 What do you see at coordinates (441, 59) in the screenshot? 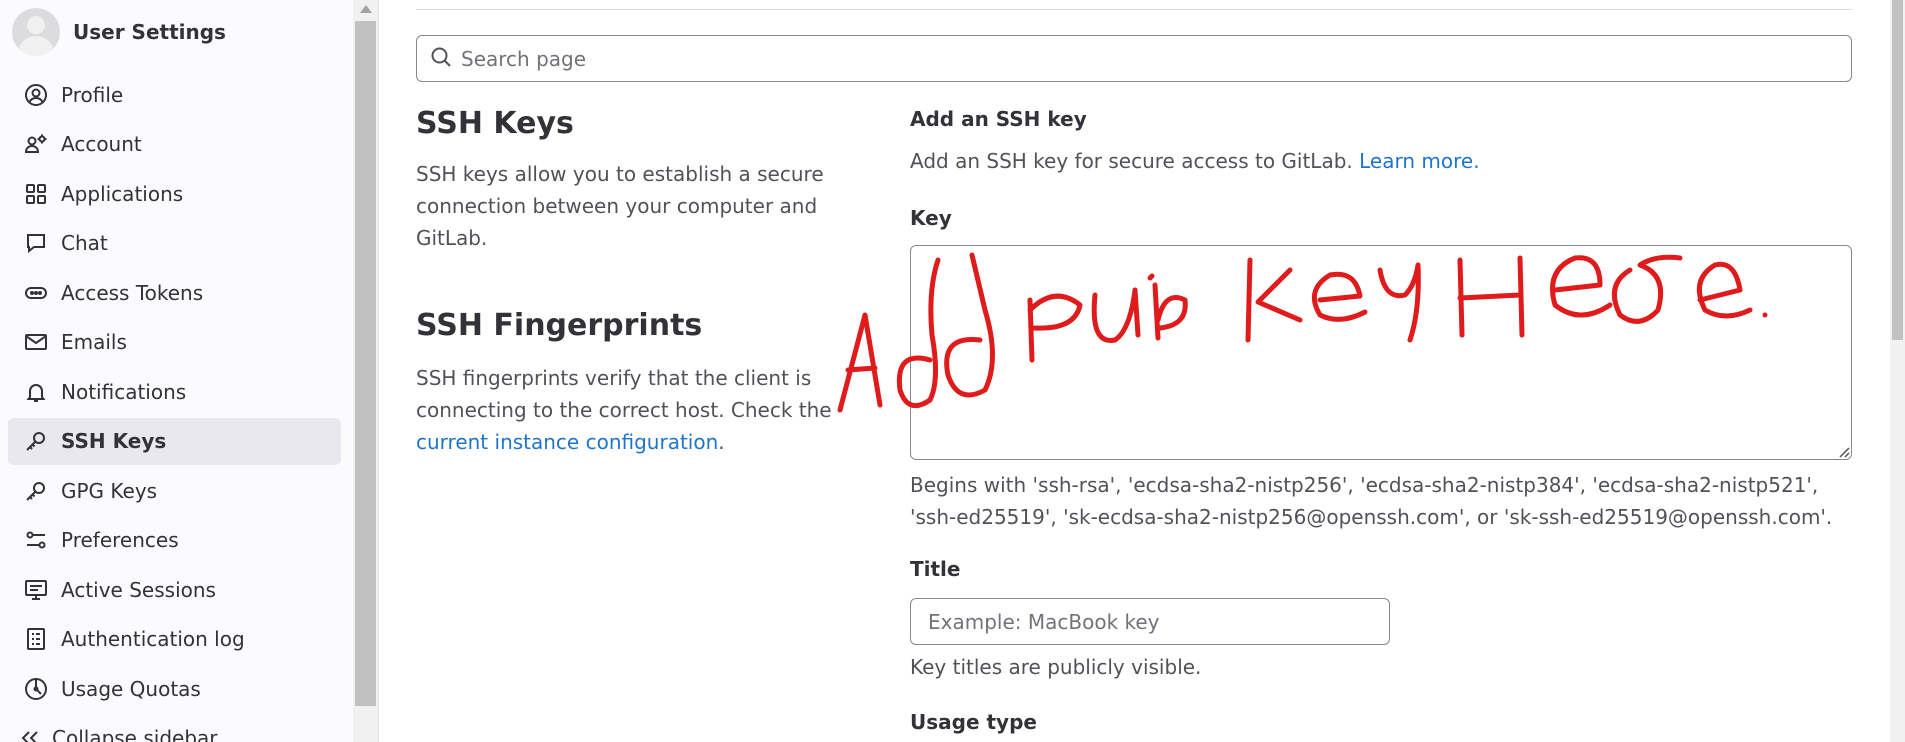
I see `search-icon` at bounding box center [441, 59].